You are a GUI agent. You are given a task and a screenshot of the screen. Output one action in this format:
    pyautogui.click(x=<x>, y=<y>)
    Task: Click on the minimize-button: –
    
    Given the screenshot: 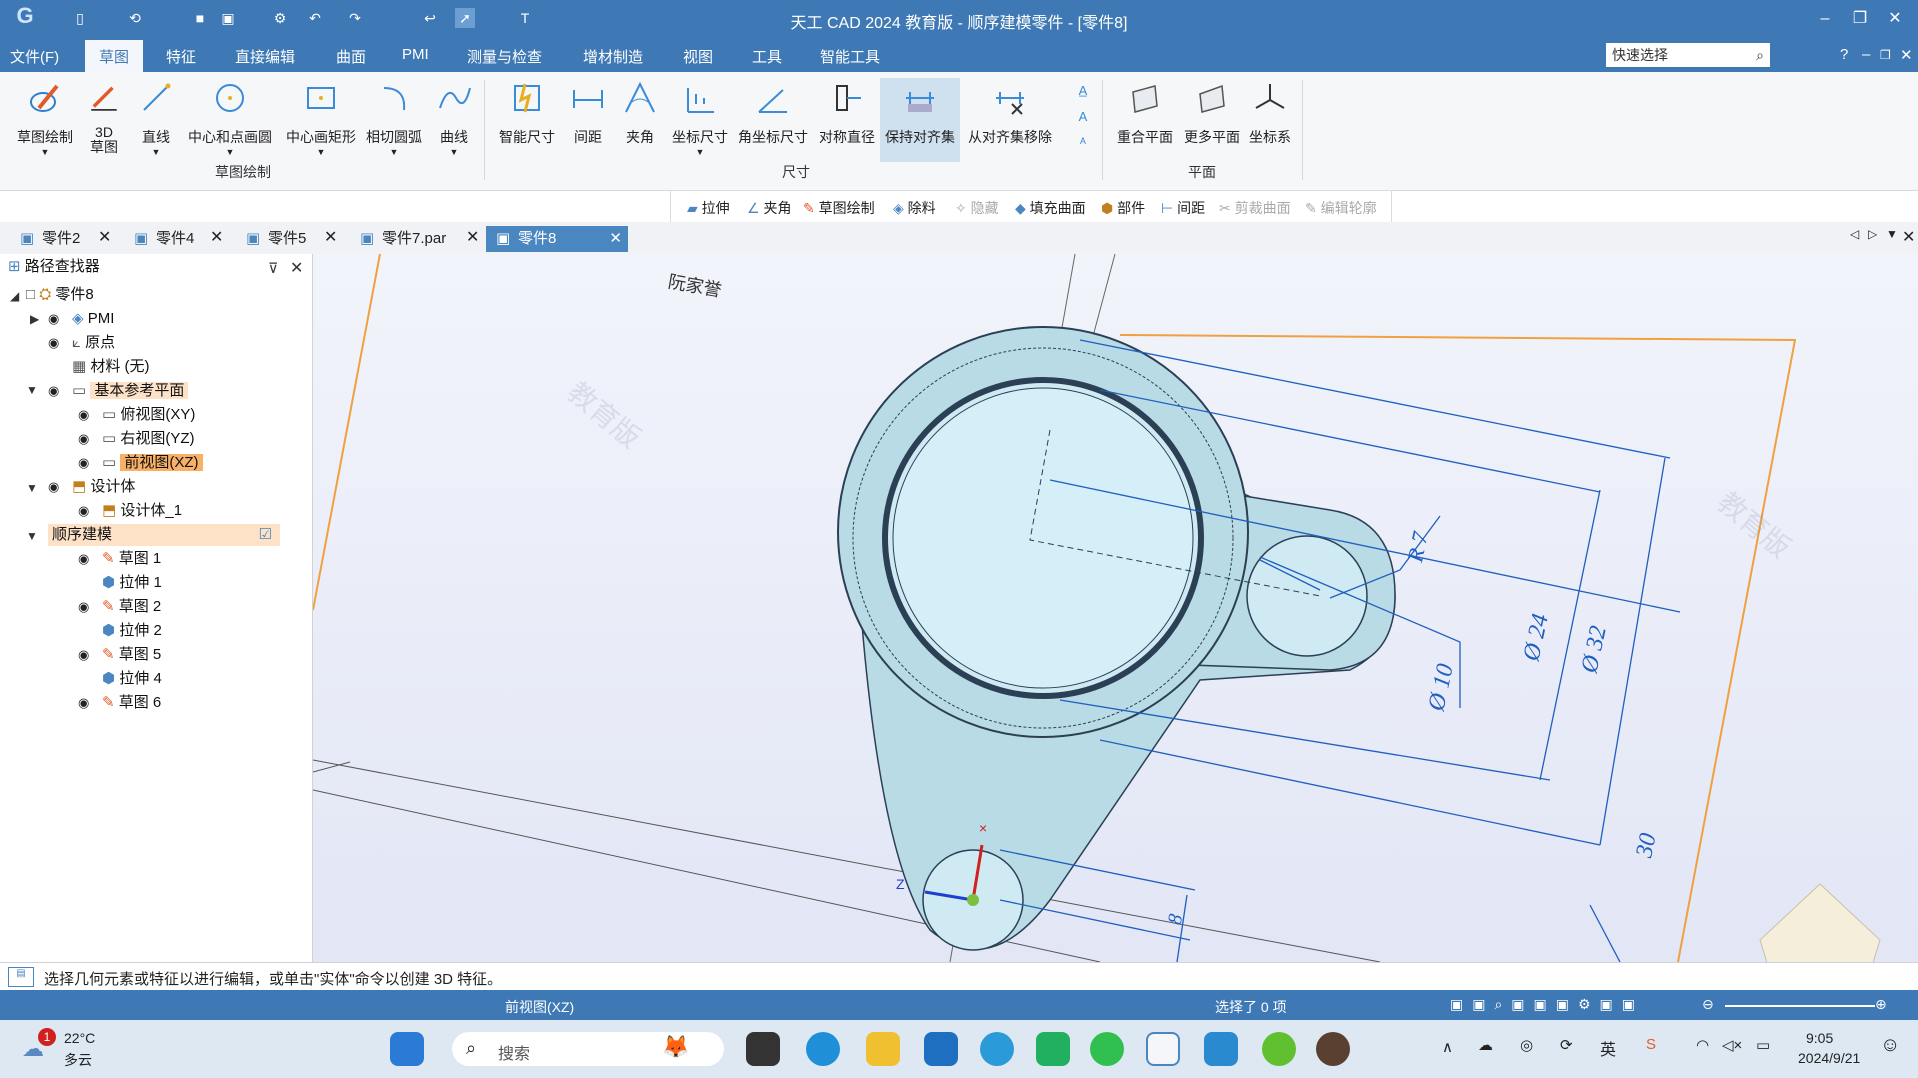 What is the action you would take?
    pyautogui.click(x=1825, y=19)
    